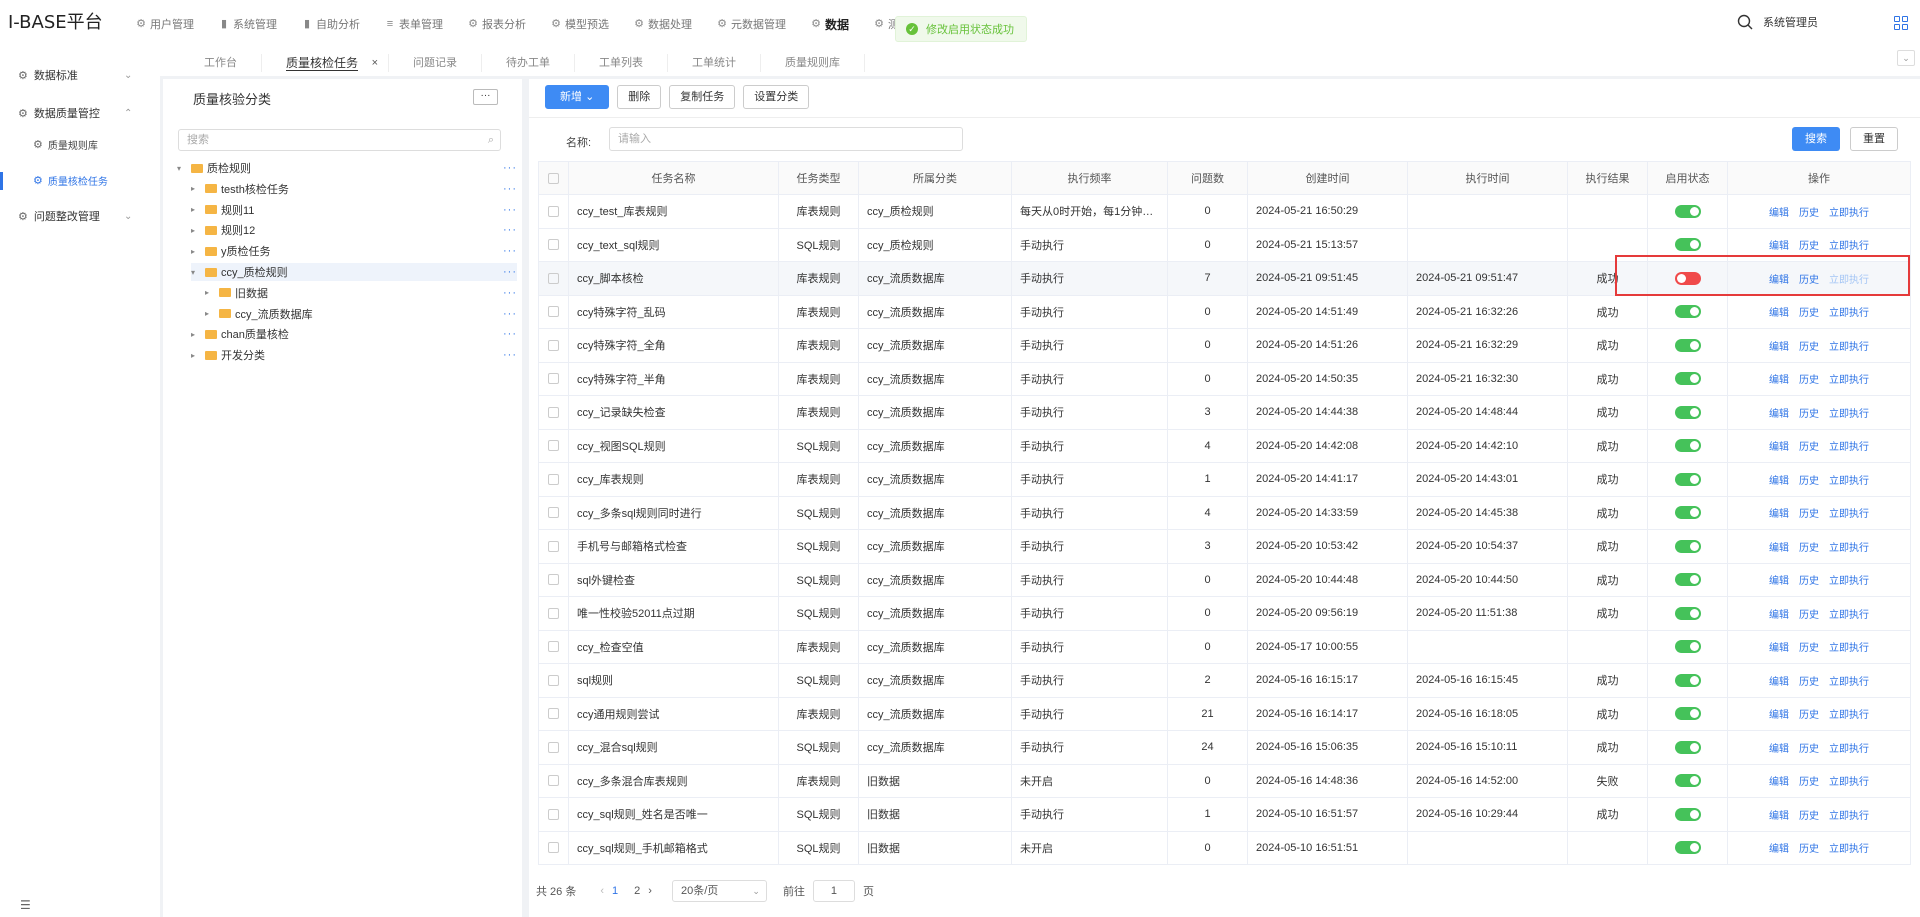  What do you see at coordinates (354, 272) in the screenshot?
I see `tree-node: ▾ ccy_质检规则 ···` at bounding box center [354, 272].